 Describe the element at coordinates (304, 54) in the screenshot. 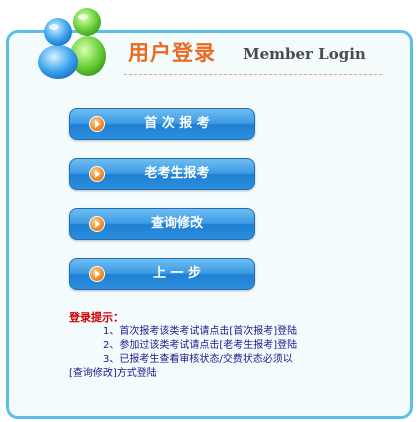

I see `title-en: Member Login` at that location.